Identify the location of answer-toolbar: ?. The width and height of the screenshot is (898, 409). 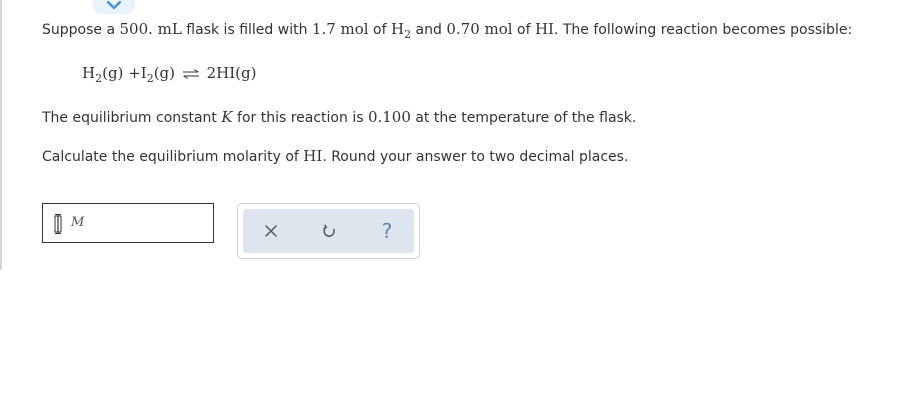
(328, 231).